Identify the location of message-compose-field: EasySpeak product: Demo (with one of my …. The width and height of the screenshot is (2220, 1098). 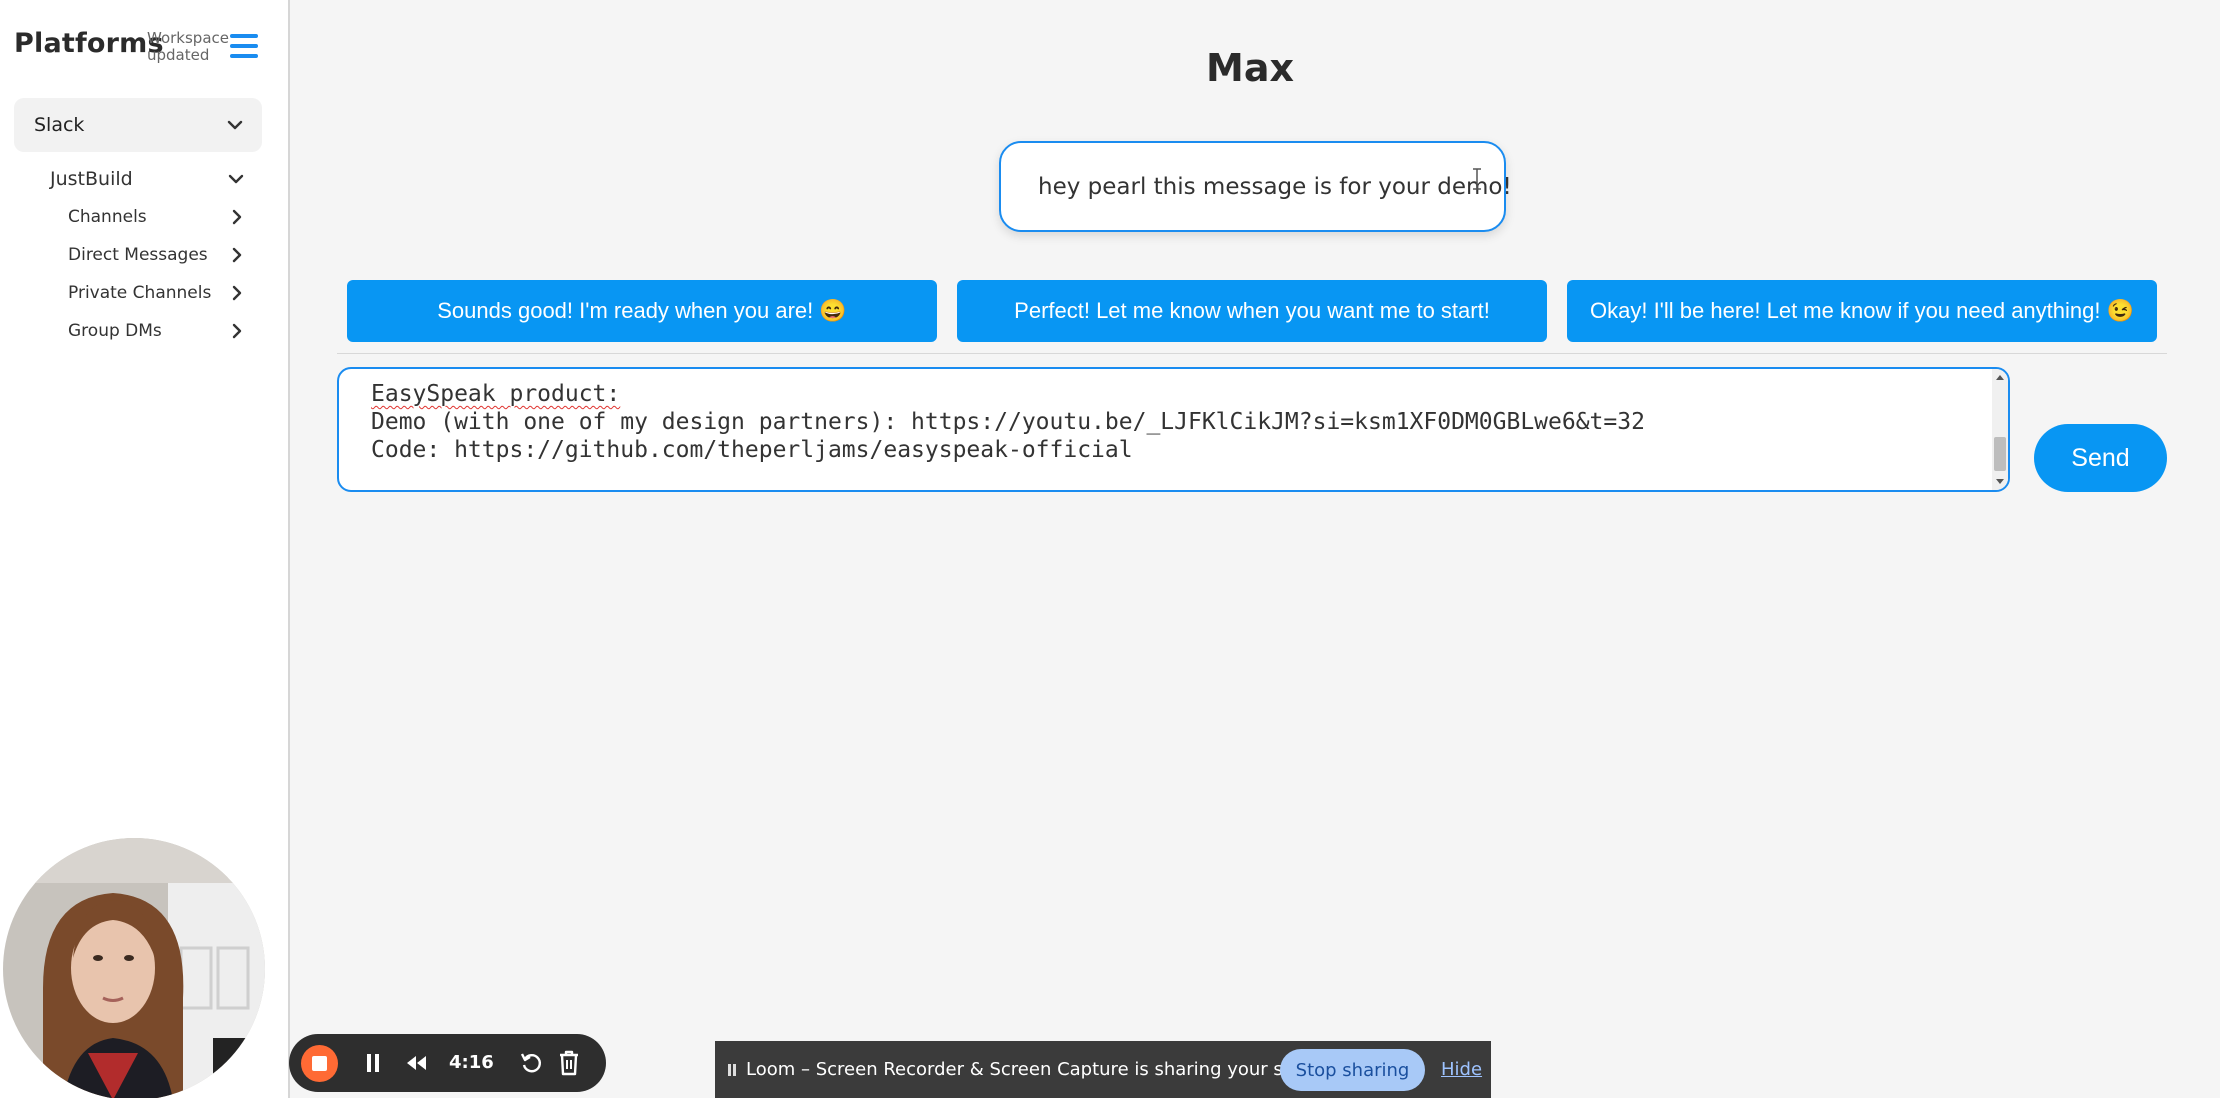
(1173, 429).